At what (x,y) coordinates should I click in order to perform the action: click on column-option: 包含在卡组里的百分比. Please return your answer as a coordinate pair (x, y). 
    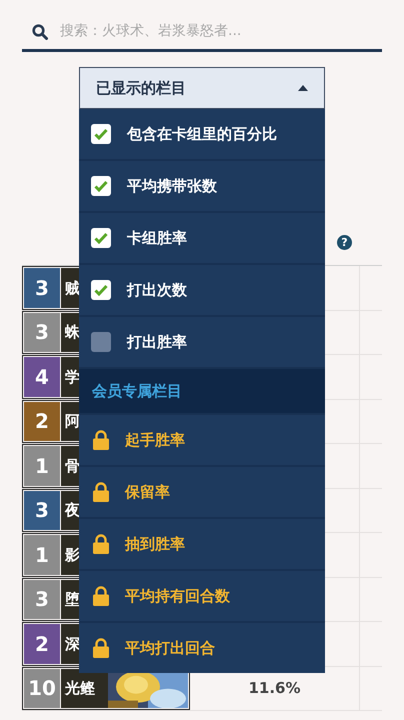
    Looking at the image, I should click on (202, 135).